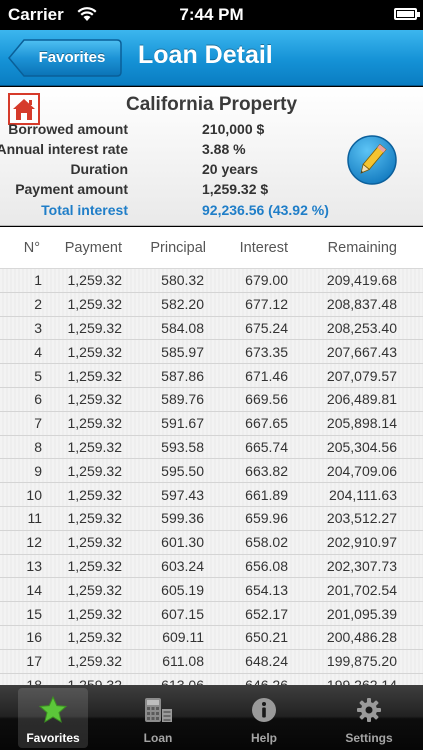 This screenshot has width=423, height=750. Describe the element at coordinates (178, 247) in the screenshot. I see `col-header-principal: Principal` at that location.